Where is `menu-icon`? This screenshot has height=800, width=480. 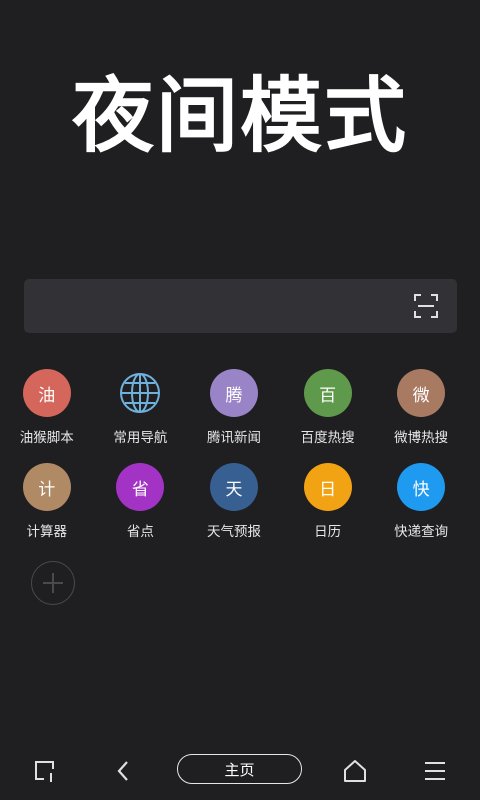
menu-icon is located at coordinates (435, 771).